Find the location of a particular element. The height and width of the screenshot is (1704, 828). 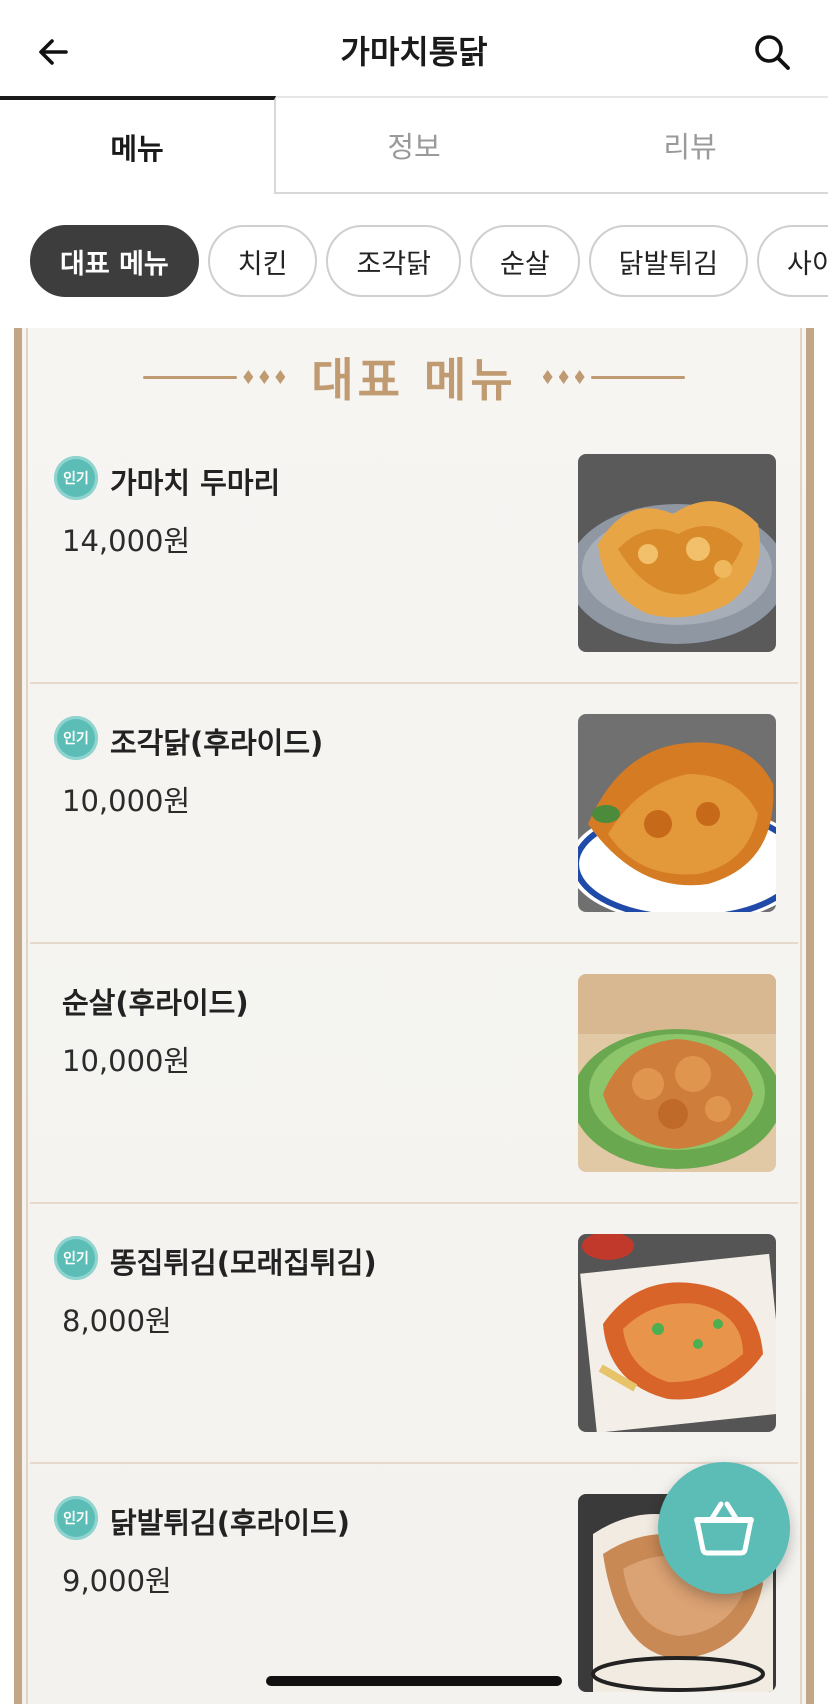

whole-fried-chicken-image is located at coordinates (677, 553).